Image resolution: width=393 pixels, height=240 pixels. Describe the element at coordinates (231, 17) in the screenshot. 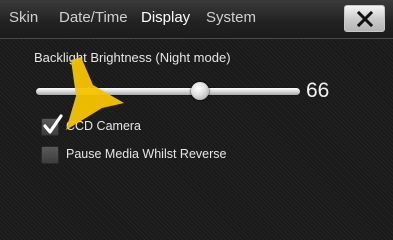

I see `tab-system: System` at that location.